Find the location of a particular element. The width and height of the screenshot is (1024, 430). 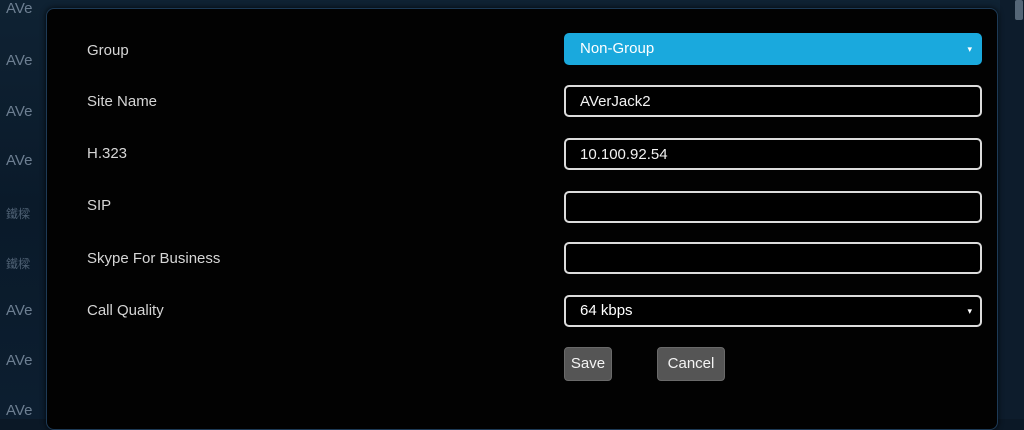

call-quality-select: 64 kbps ▾ is located at coordinates (773, 311).